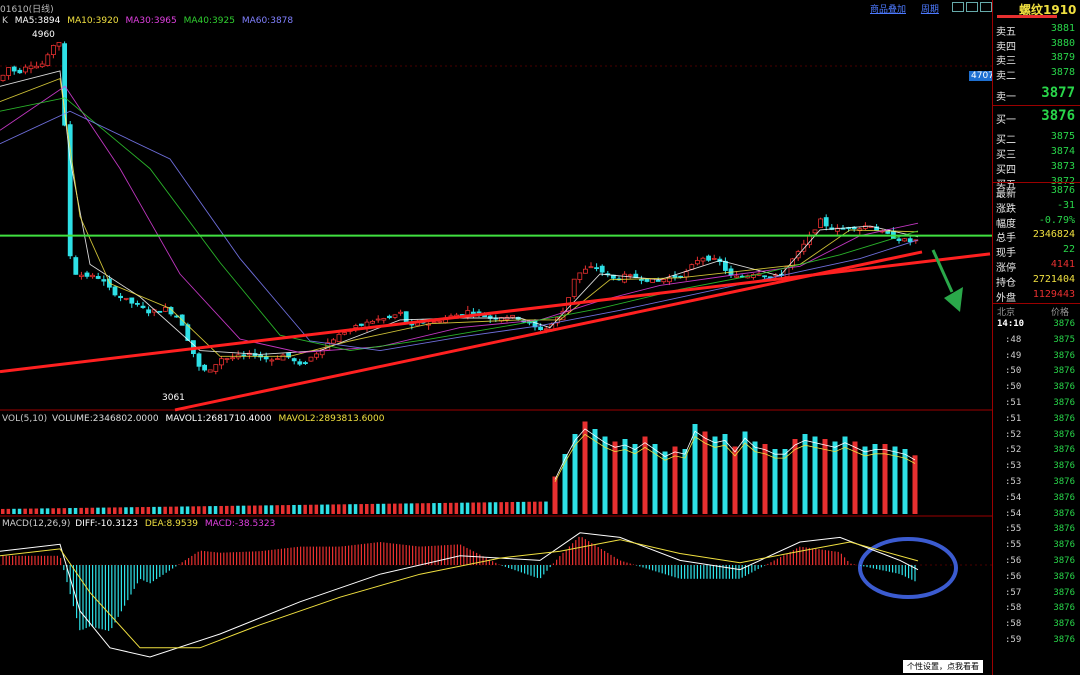 This screenshot has width=1080, height=675. Describe the element at coordinates (93, 21) in the screenshot. I see `ma10-value: MA10:3920` at that location.